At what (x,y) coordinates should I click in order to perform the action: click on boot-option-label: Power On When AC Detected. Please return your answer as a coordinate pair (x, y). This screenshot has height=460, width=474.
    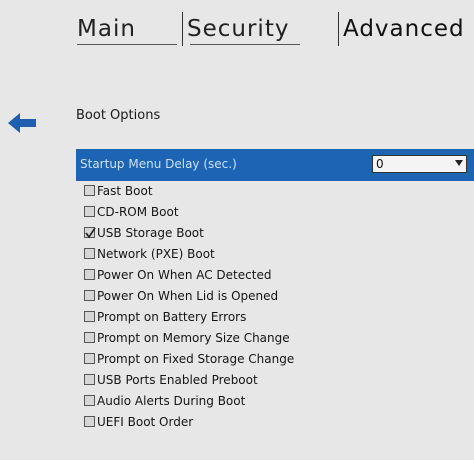
    Looking at the image, I should click on (184, 275).